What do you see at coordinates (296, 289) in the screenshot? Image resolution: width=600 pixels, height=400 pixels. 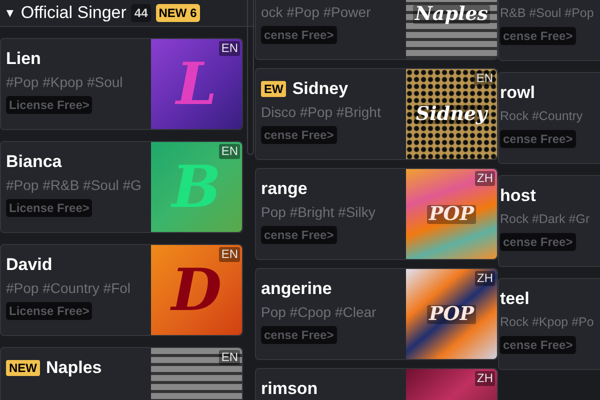 I see `singer-name: angerine` at bounding box center [296, 289].